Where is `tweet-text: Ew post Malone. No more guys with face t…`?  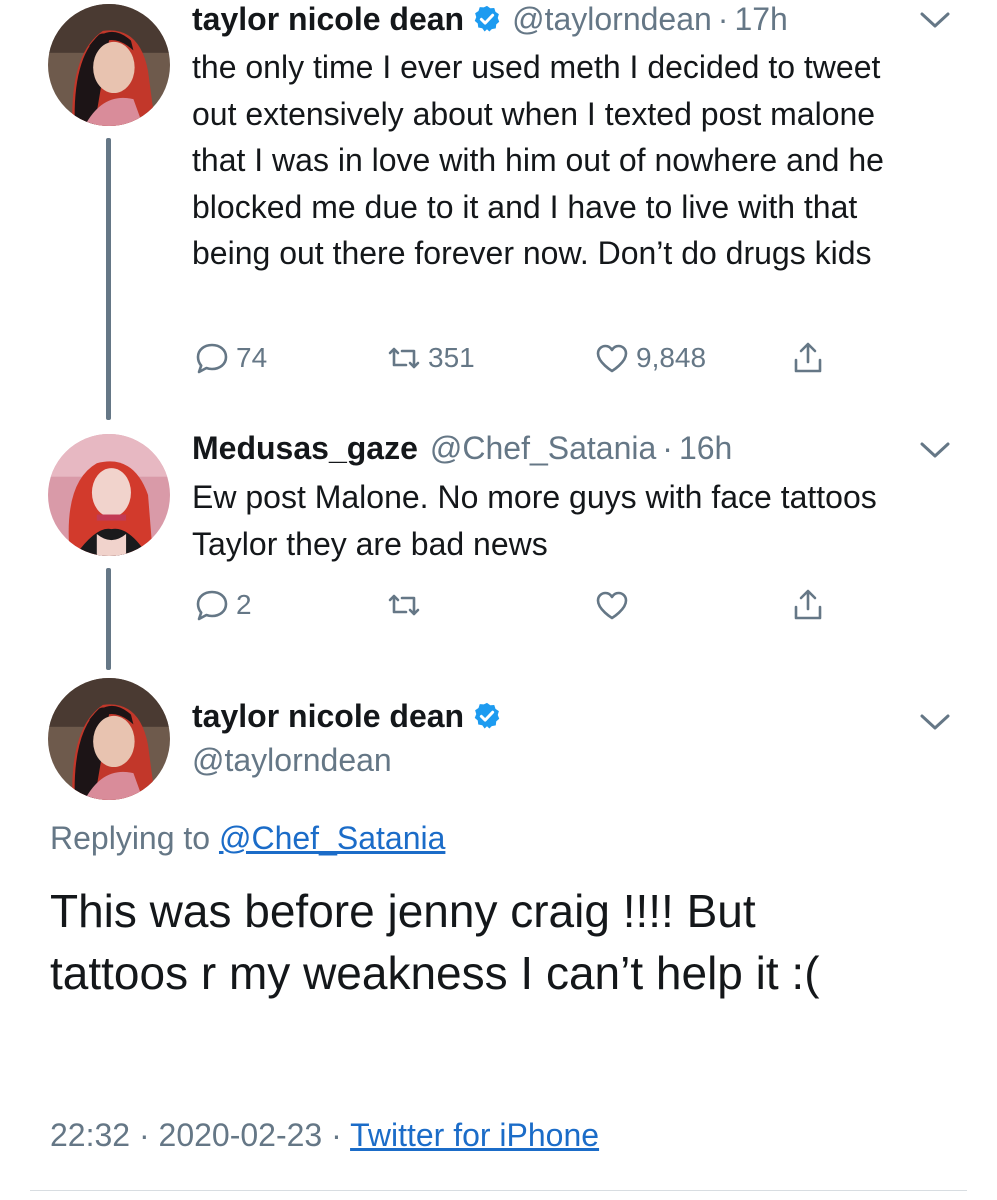 tweet-text: Ew post Malone. No more guys with face t… is located at coordinates (534, 520).